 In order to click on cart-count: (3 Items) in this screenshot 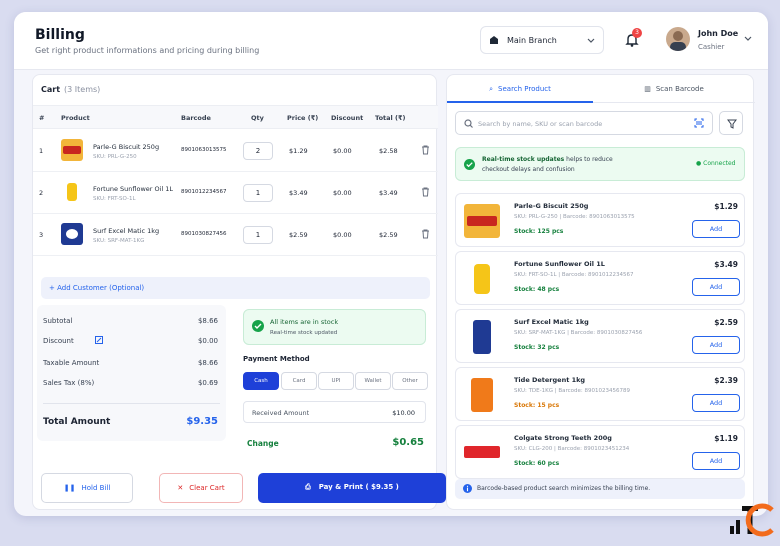, I will do `click(82, 89)`.